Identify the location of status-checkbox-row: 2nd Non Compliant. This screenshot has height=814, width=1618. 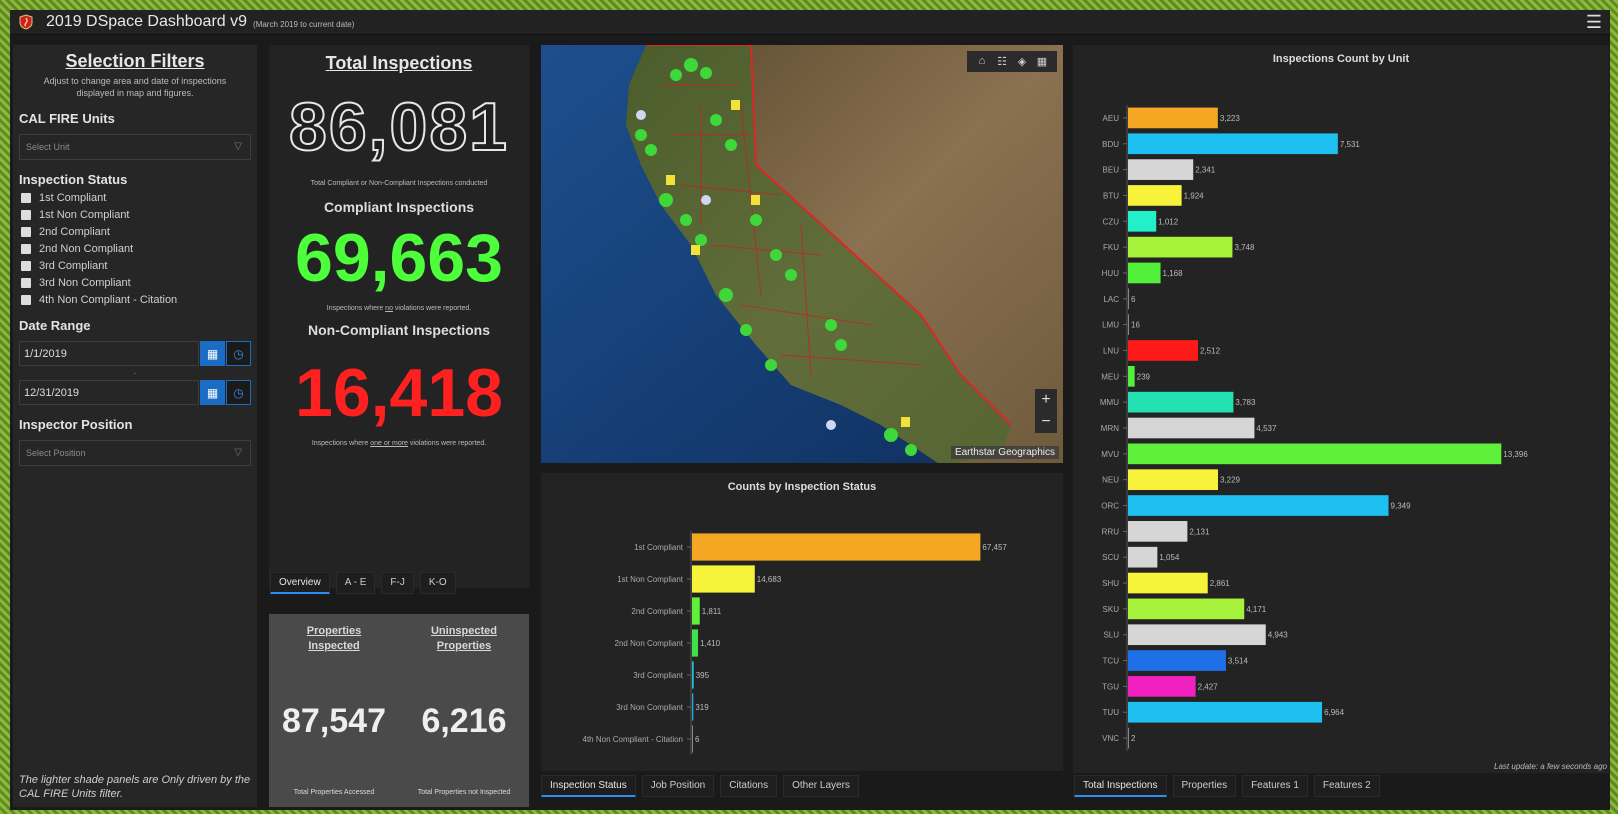
(139, 249).